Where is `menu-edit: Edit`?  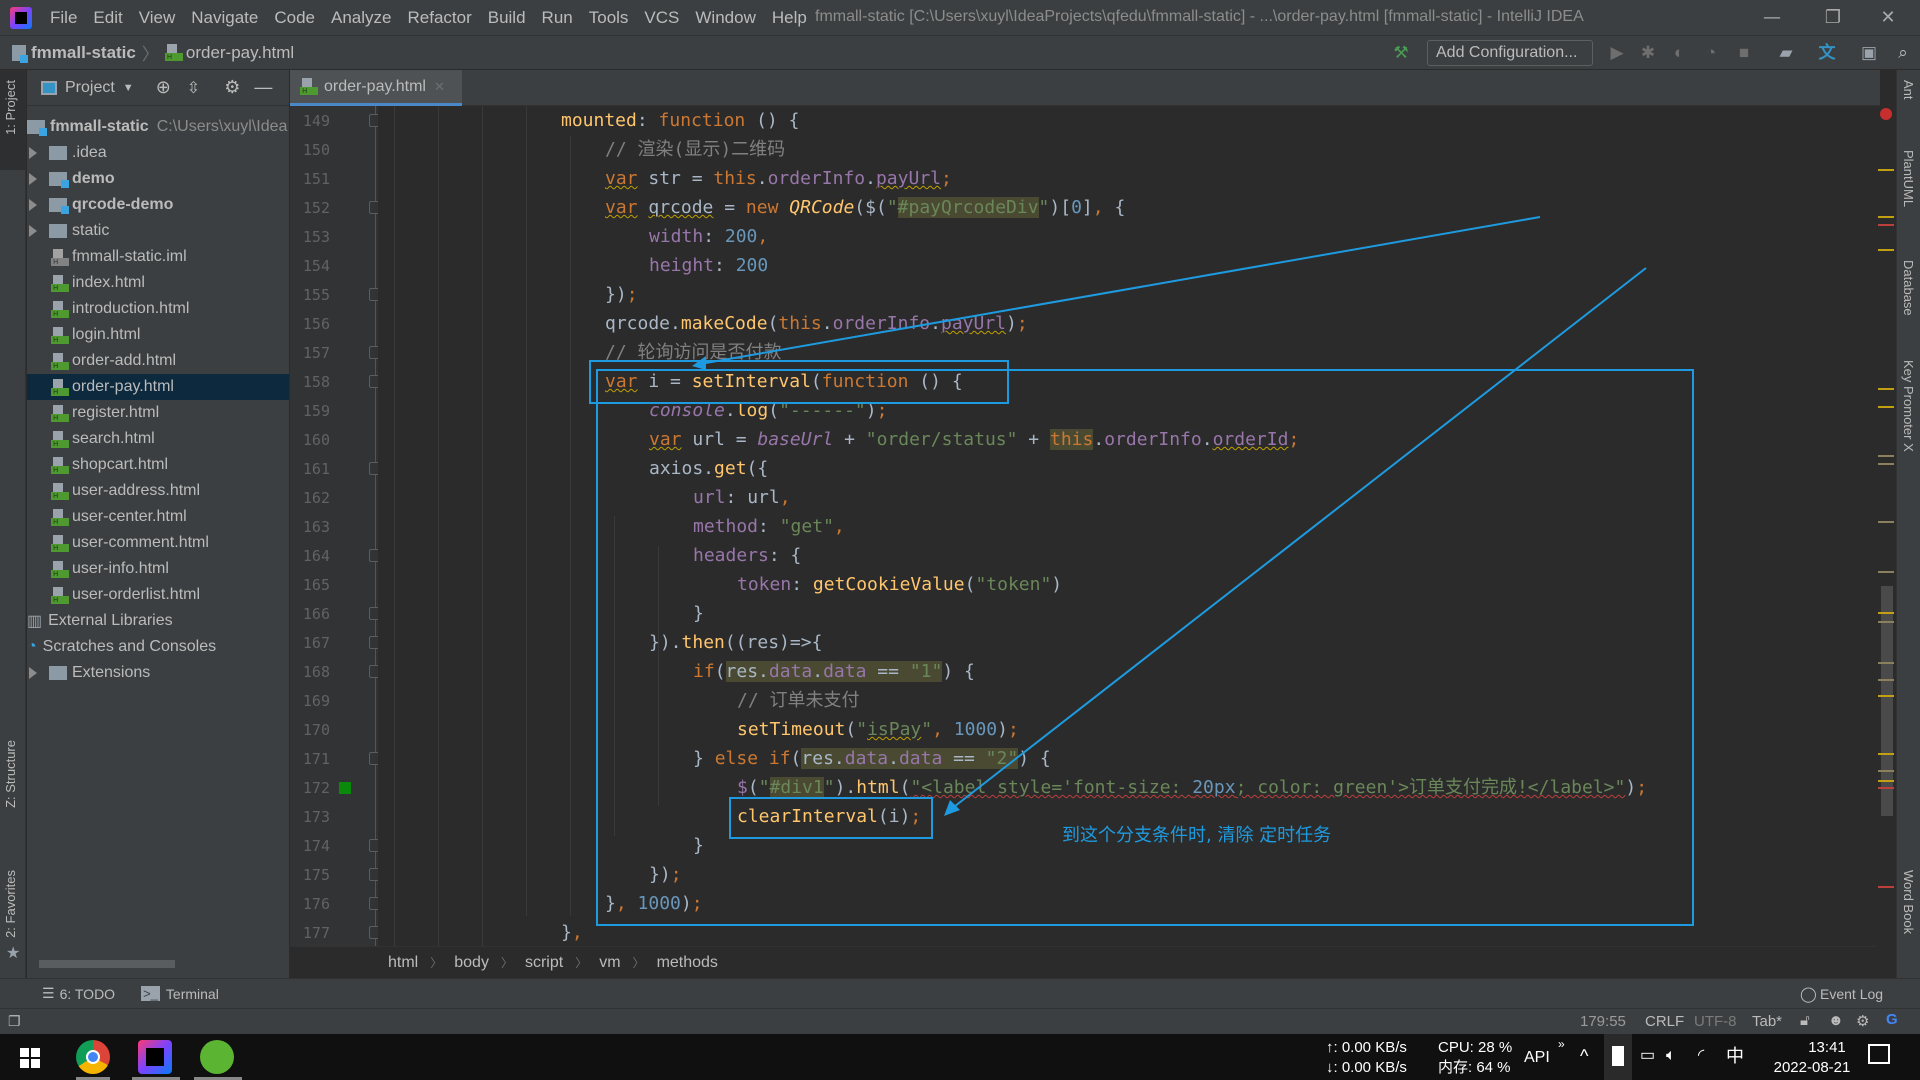
menu-edit: Edit is located at coordinates (107, 18).